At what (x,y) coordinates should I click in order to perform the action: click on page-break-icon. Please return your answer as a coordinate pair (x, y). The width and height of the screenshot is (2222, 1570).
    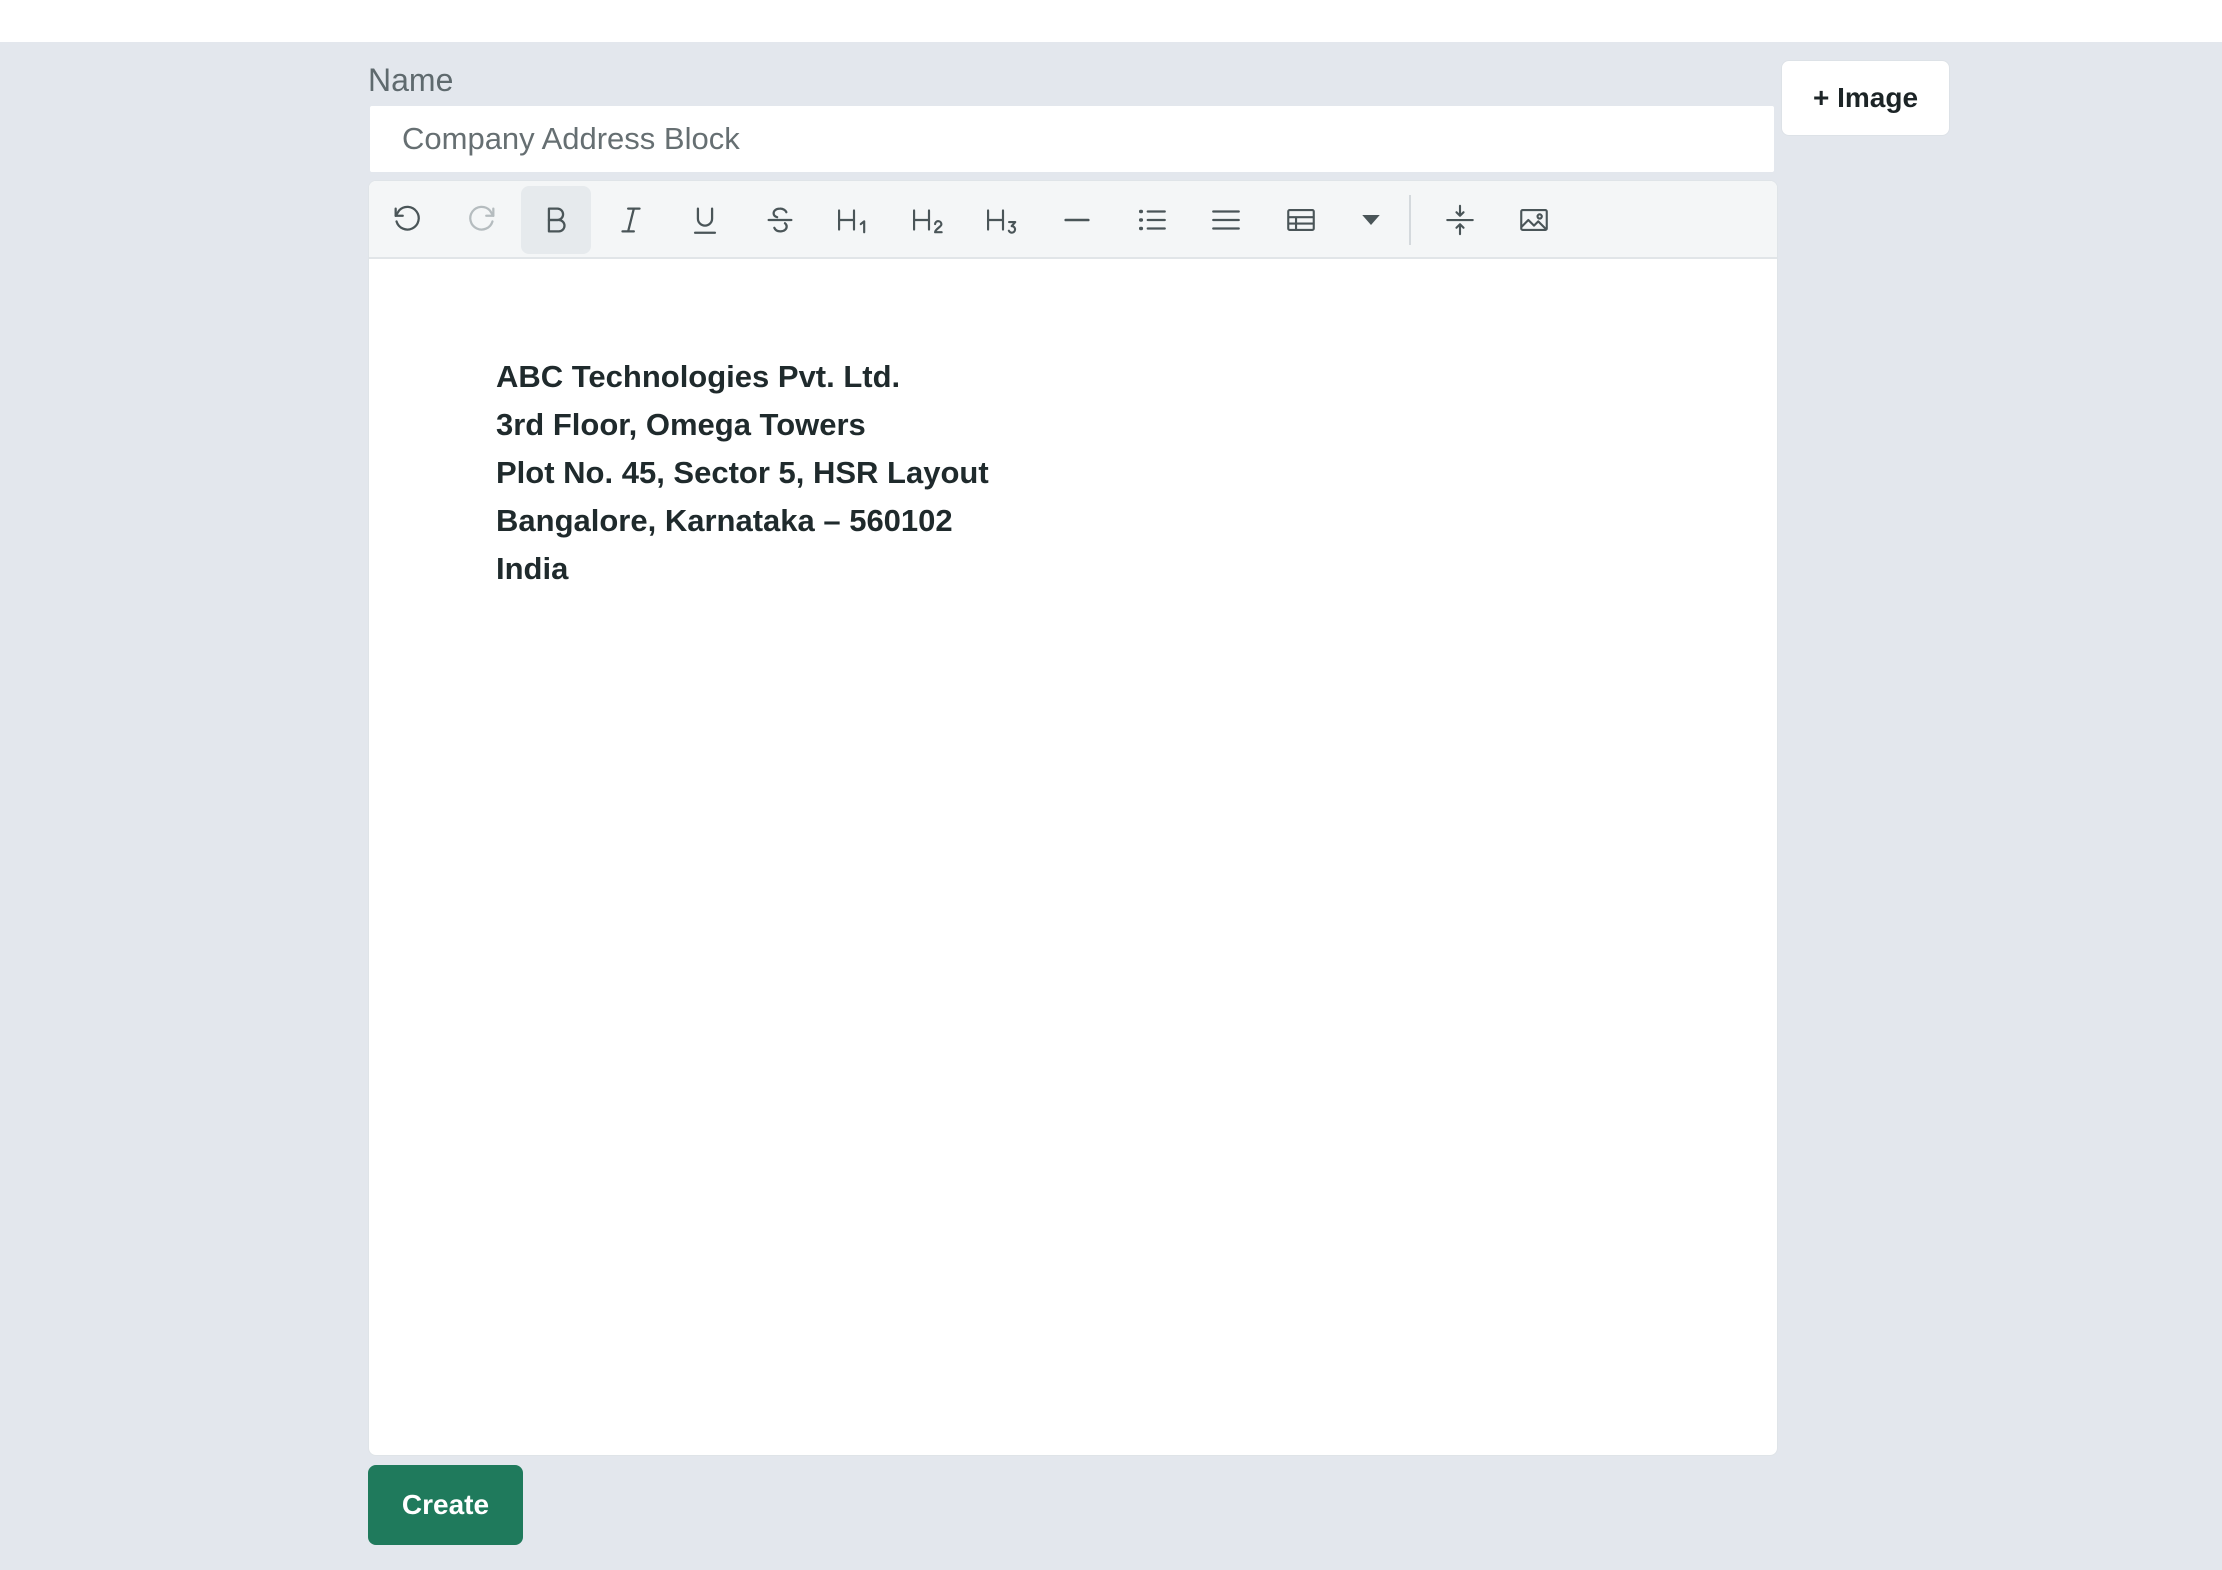
    Looking at the image, I should click on (1460, 220).